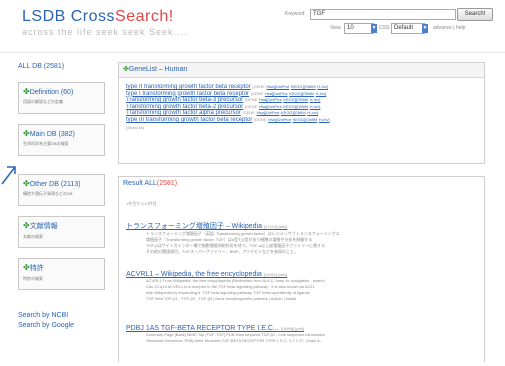 The image size is (505, 366). I want to click on result-meta: [47414] [wiki], so click(275, 226).